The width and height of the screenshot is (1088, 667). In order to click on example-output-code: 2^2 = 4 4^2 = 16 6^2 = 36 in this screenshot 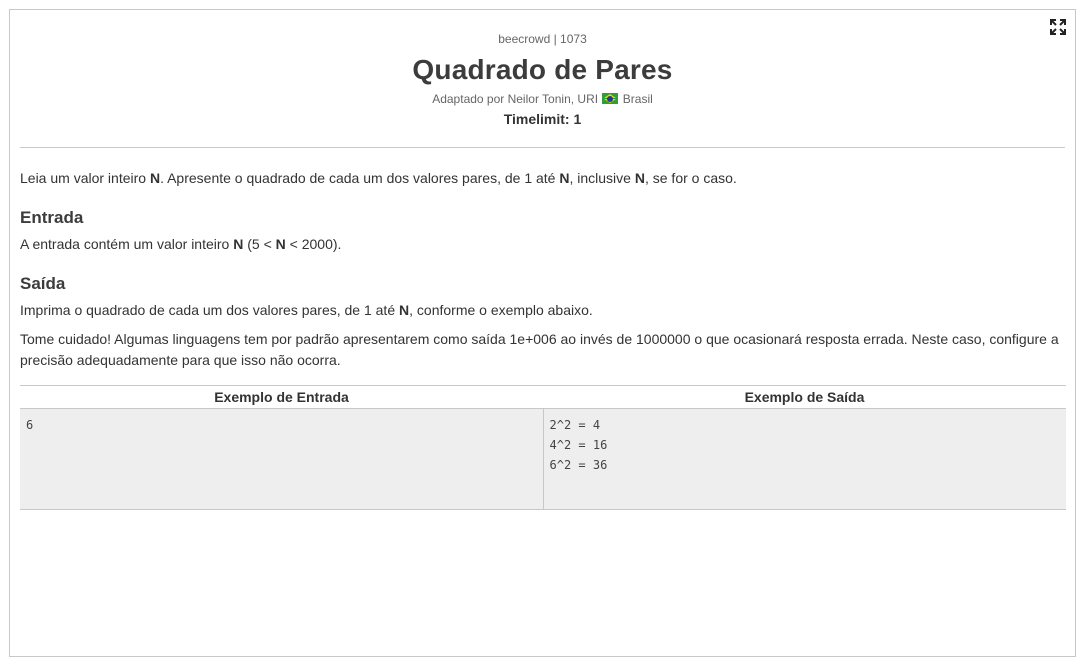, I will do `click(578, 445)`.